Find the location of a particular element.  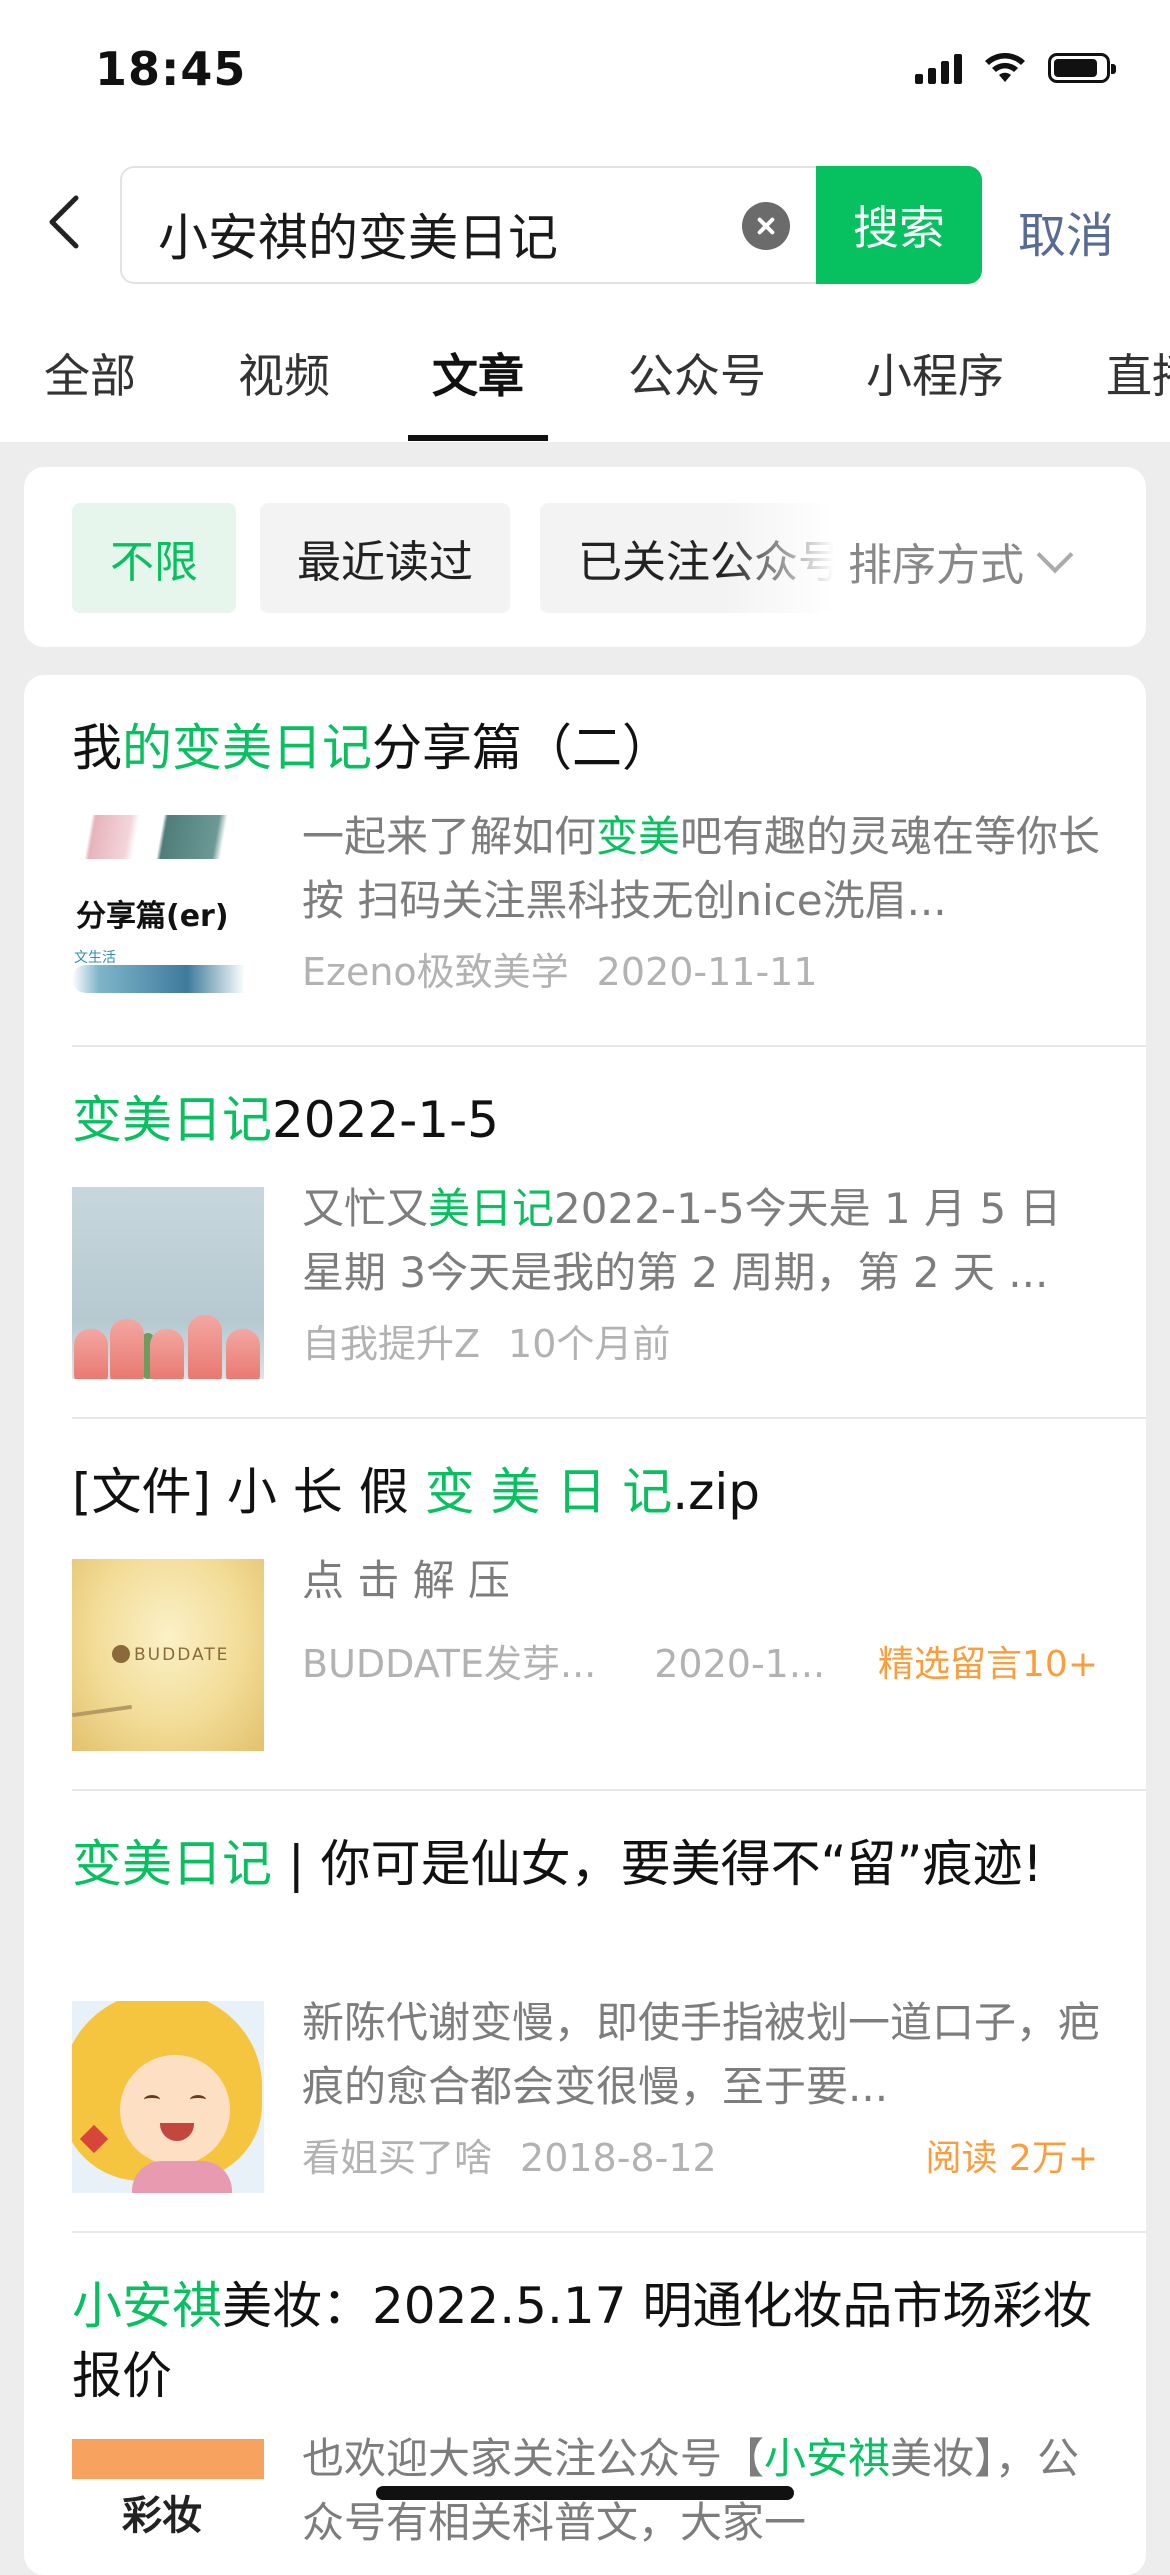

result-title: 变美日记 | 你可是仙女，要美得不“留”痕迹! is located at coordinates (557, 1864).